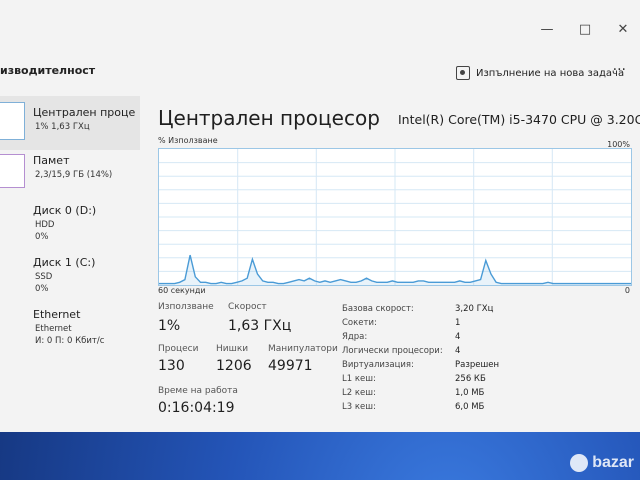 The height and width of the screenshot is (480, 640). What do you see at coordinates (196, 408) in the screenshot?
I see `uptime-value: 0:16:04:19` at bounding box center [196, 408].